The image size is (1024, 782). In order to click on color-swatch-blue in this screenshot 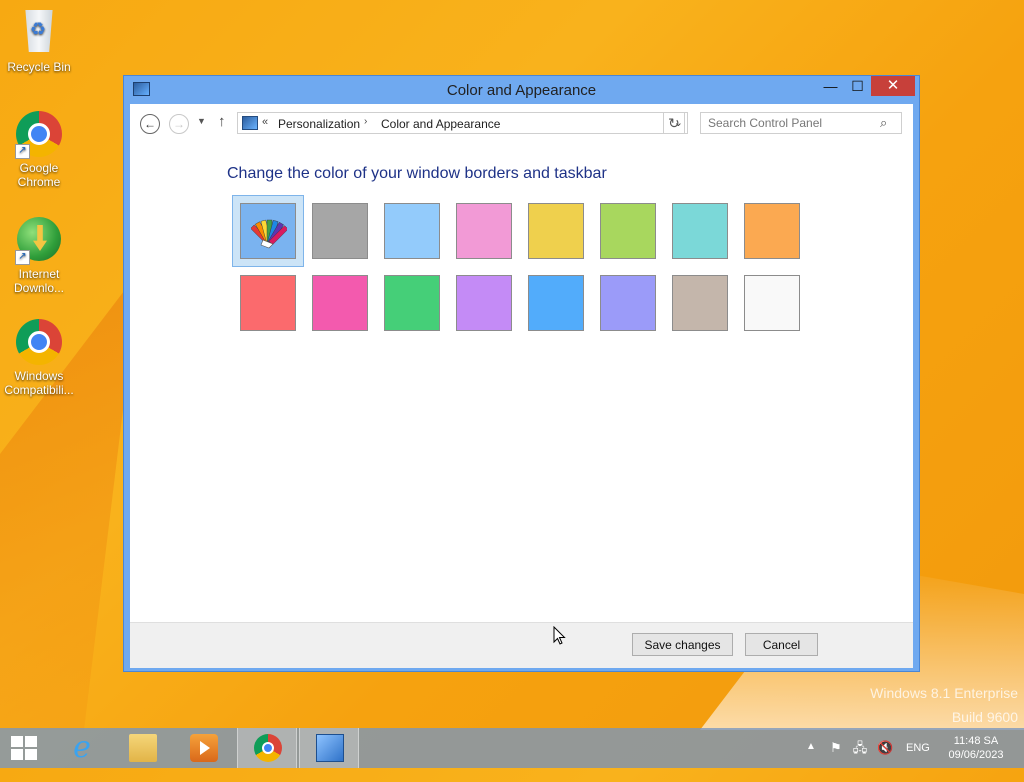, I will do `click(556, 303)`.